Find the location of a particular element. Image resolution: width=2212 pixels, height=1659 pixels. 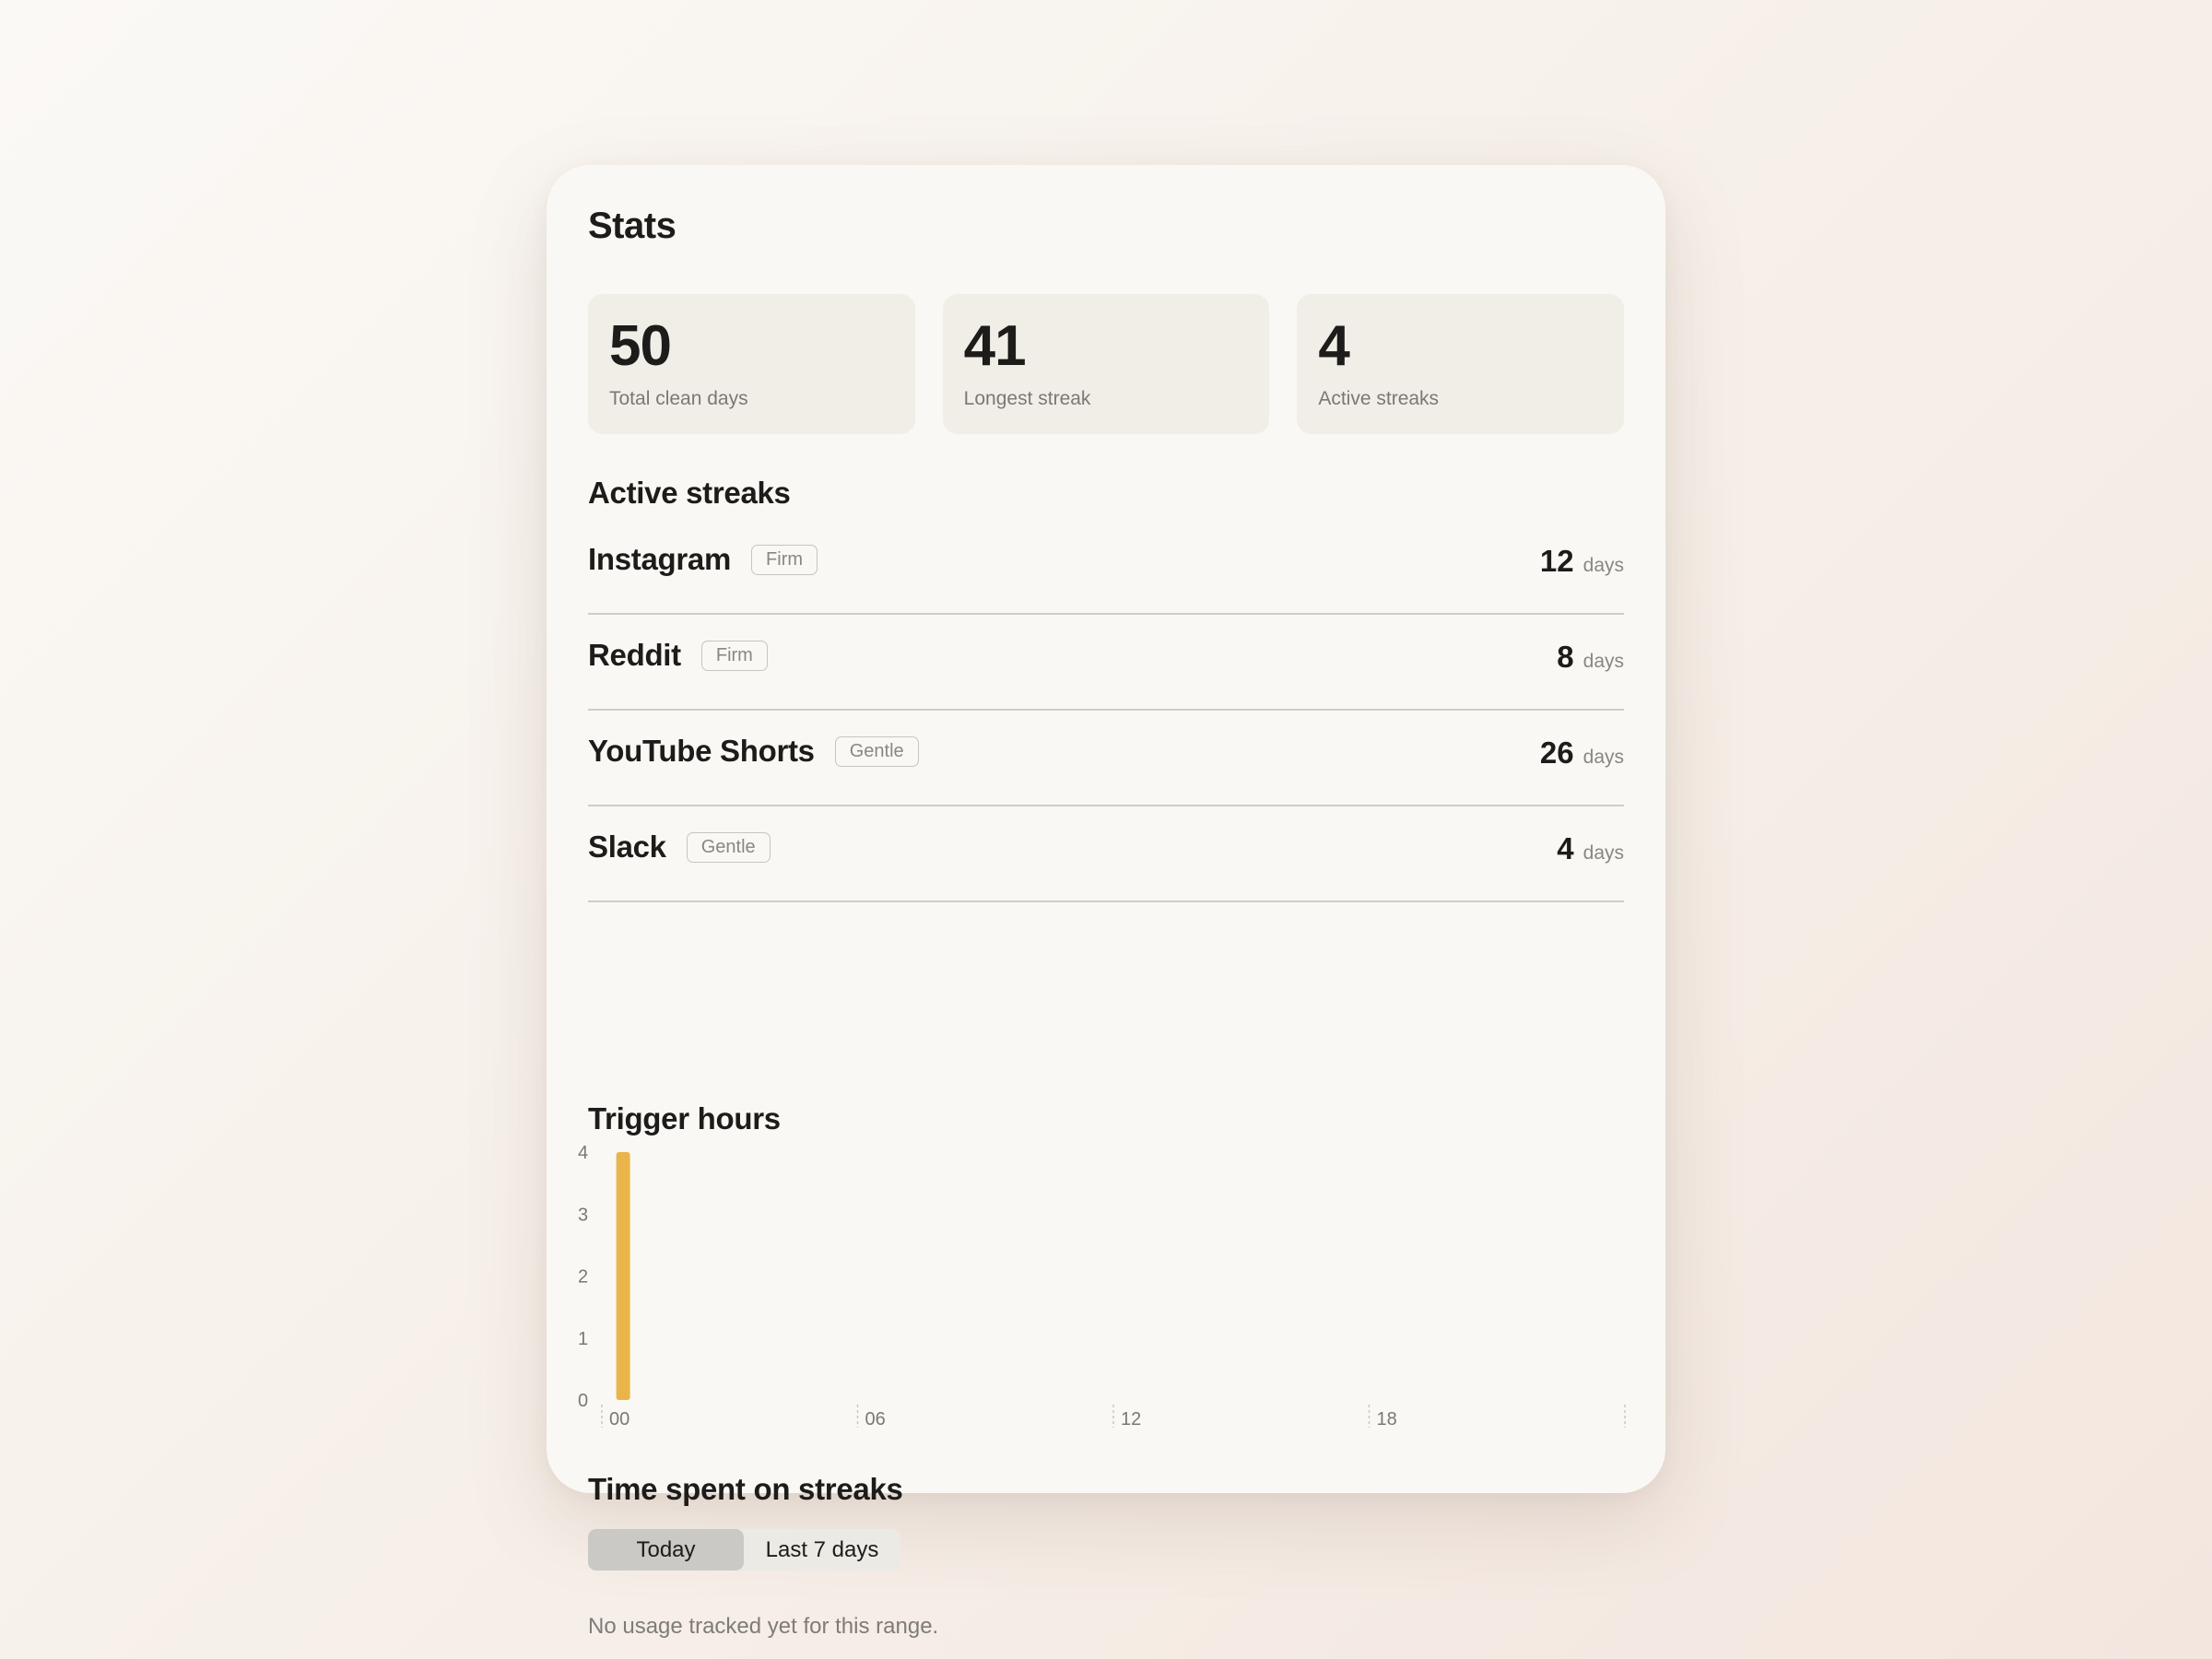

summary-label: Active streaks is located at coordinates (1379, 398).